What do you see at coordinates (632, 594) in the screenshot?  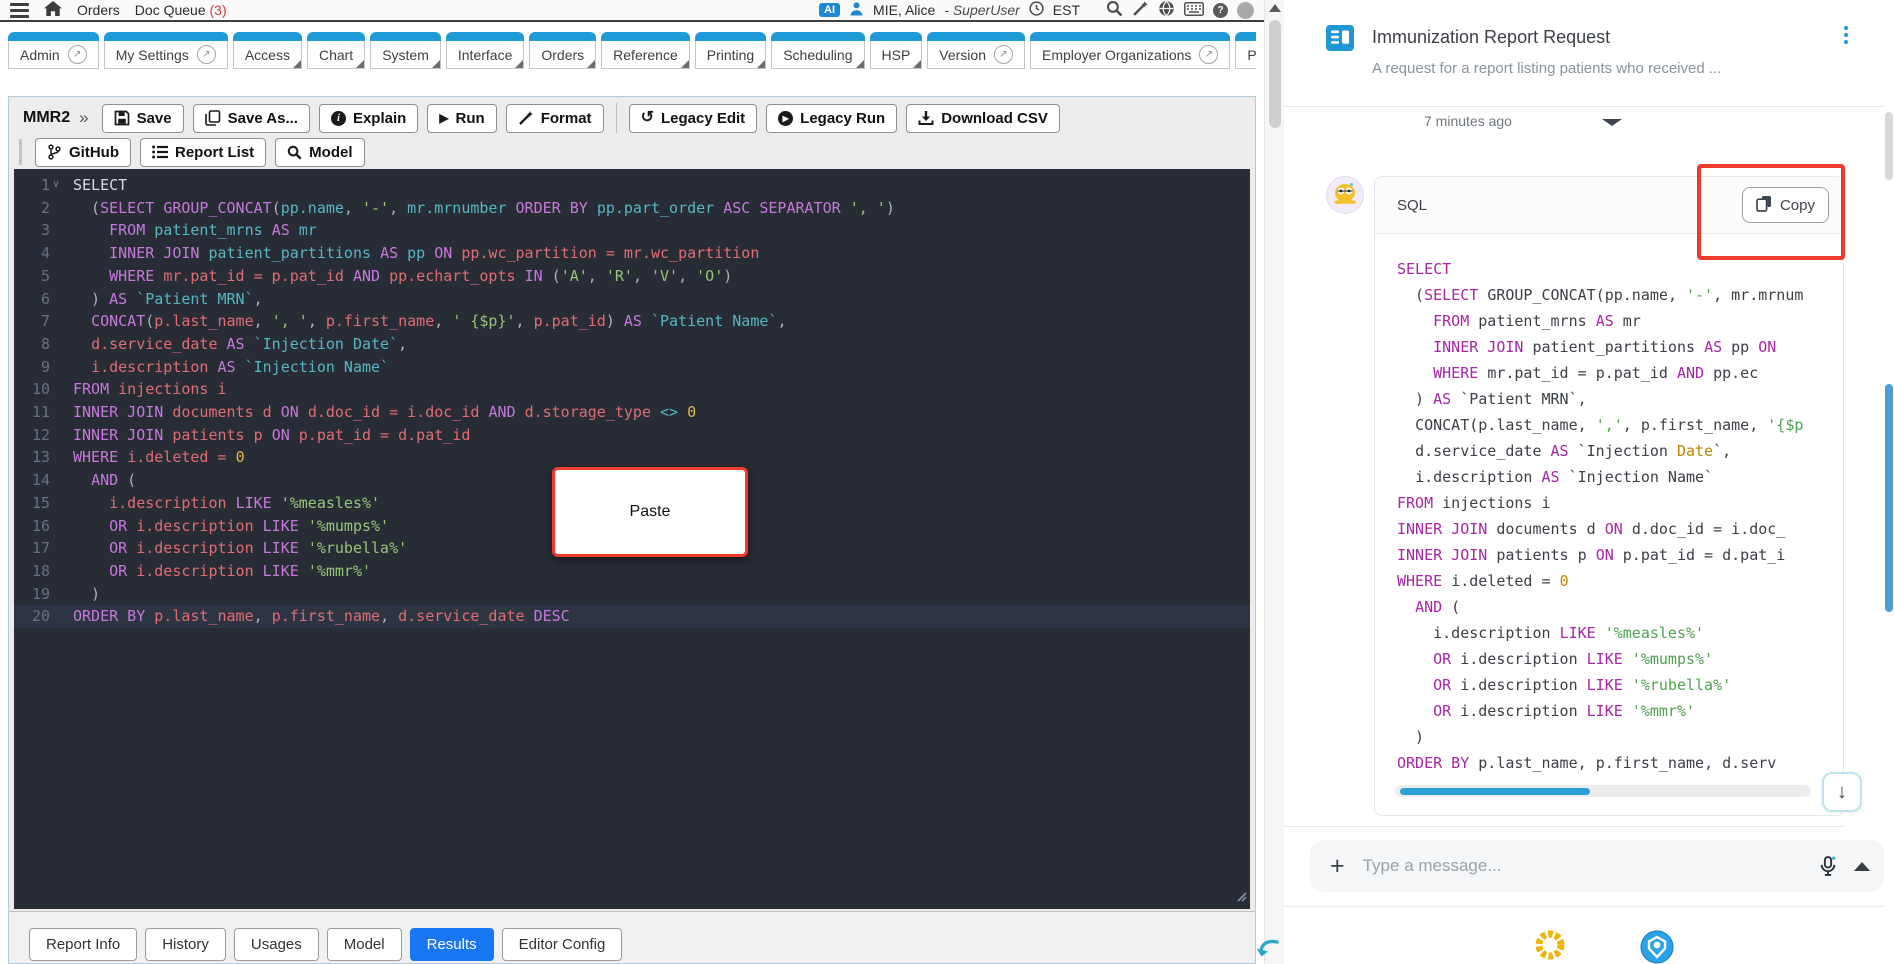 I see `editor-line: 19 )` at bounding box center [632, 594].